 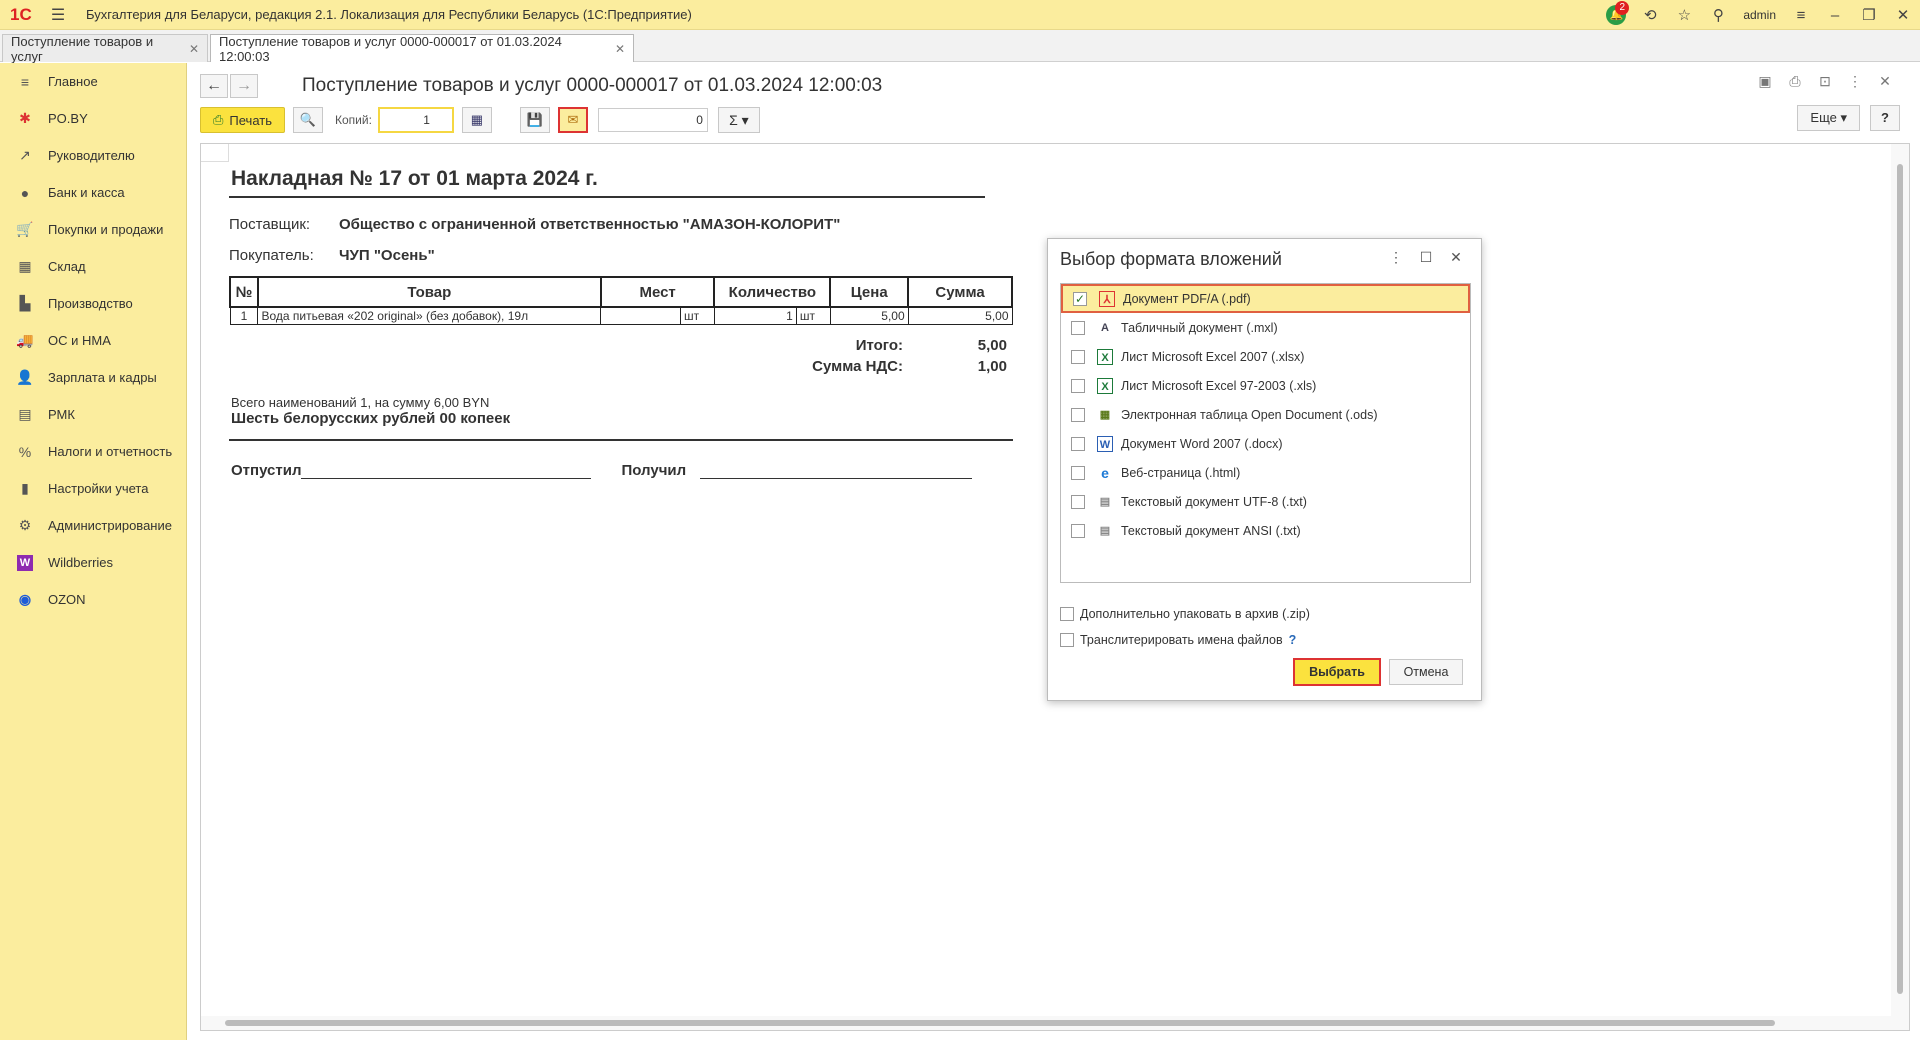 What do you see at coordinates (476, 120) in the screenshot?
I see `print-settings-button: ▦` at bounding box center [476, 120].